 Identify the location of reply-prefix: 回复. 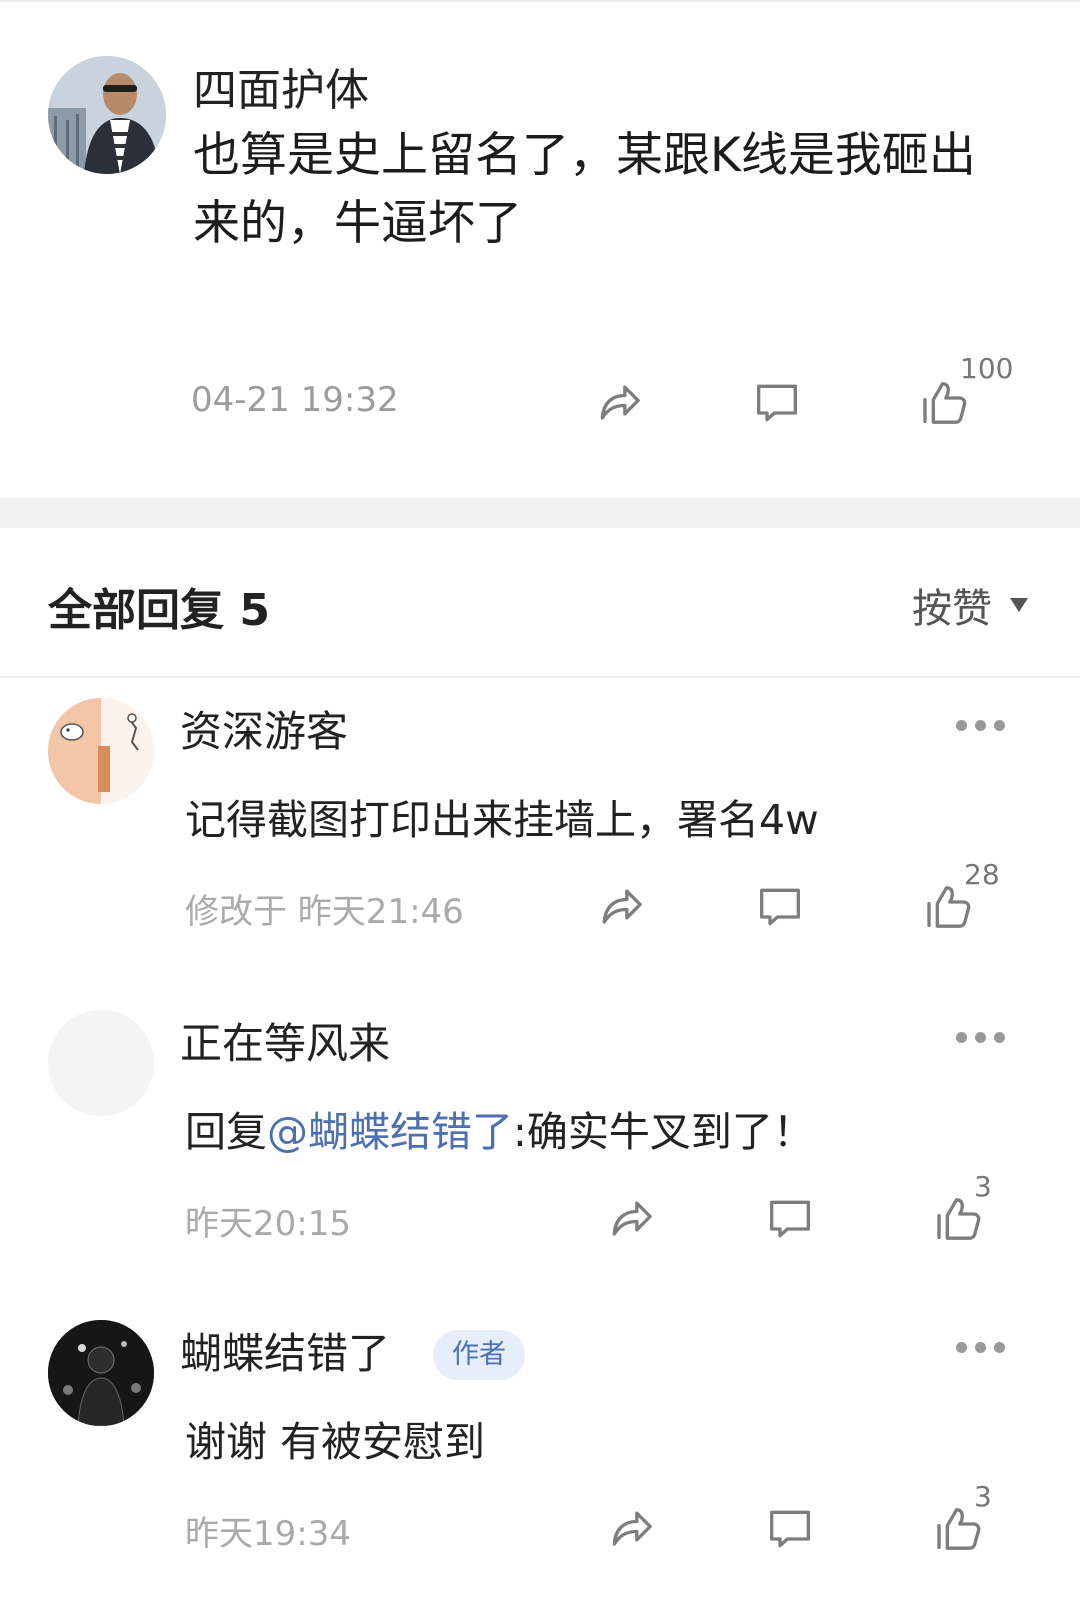
(226, 1132).